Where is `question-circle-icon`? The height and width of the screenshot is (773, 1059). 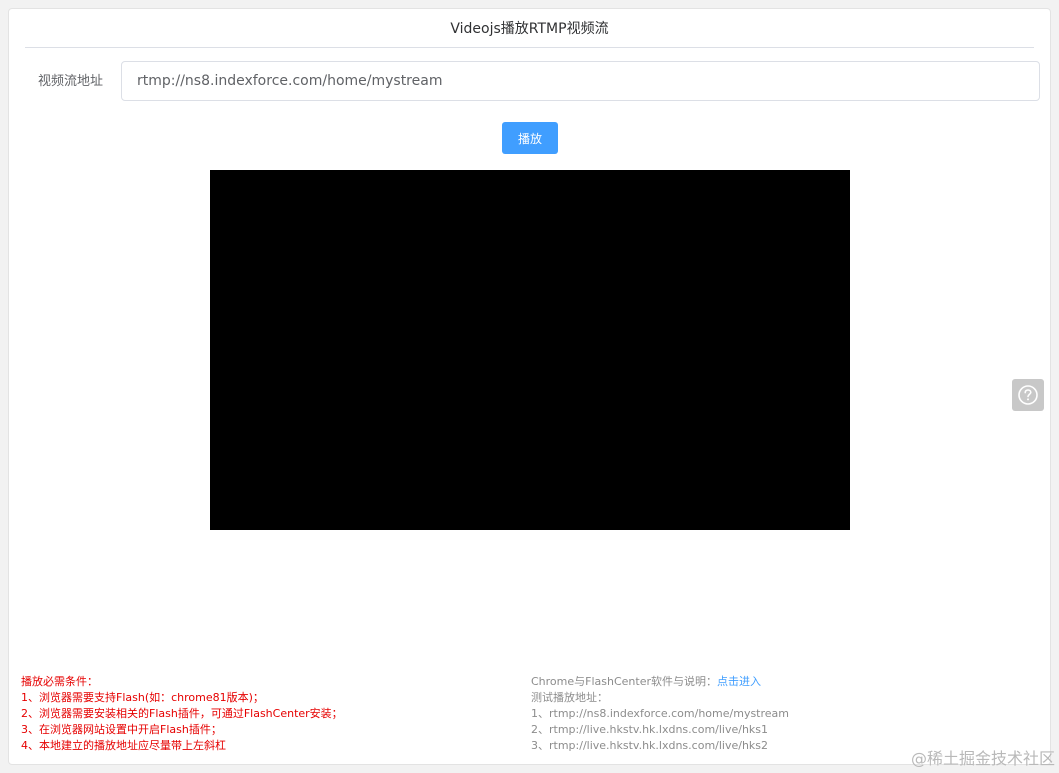
question-circle-icon is located at coordinates (1028, 395).